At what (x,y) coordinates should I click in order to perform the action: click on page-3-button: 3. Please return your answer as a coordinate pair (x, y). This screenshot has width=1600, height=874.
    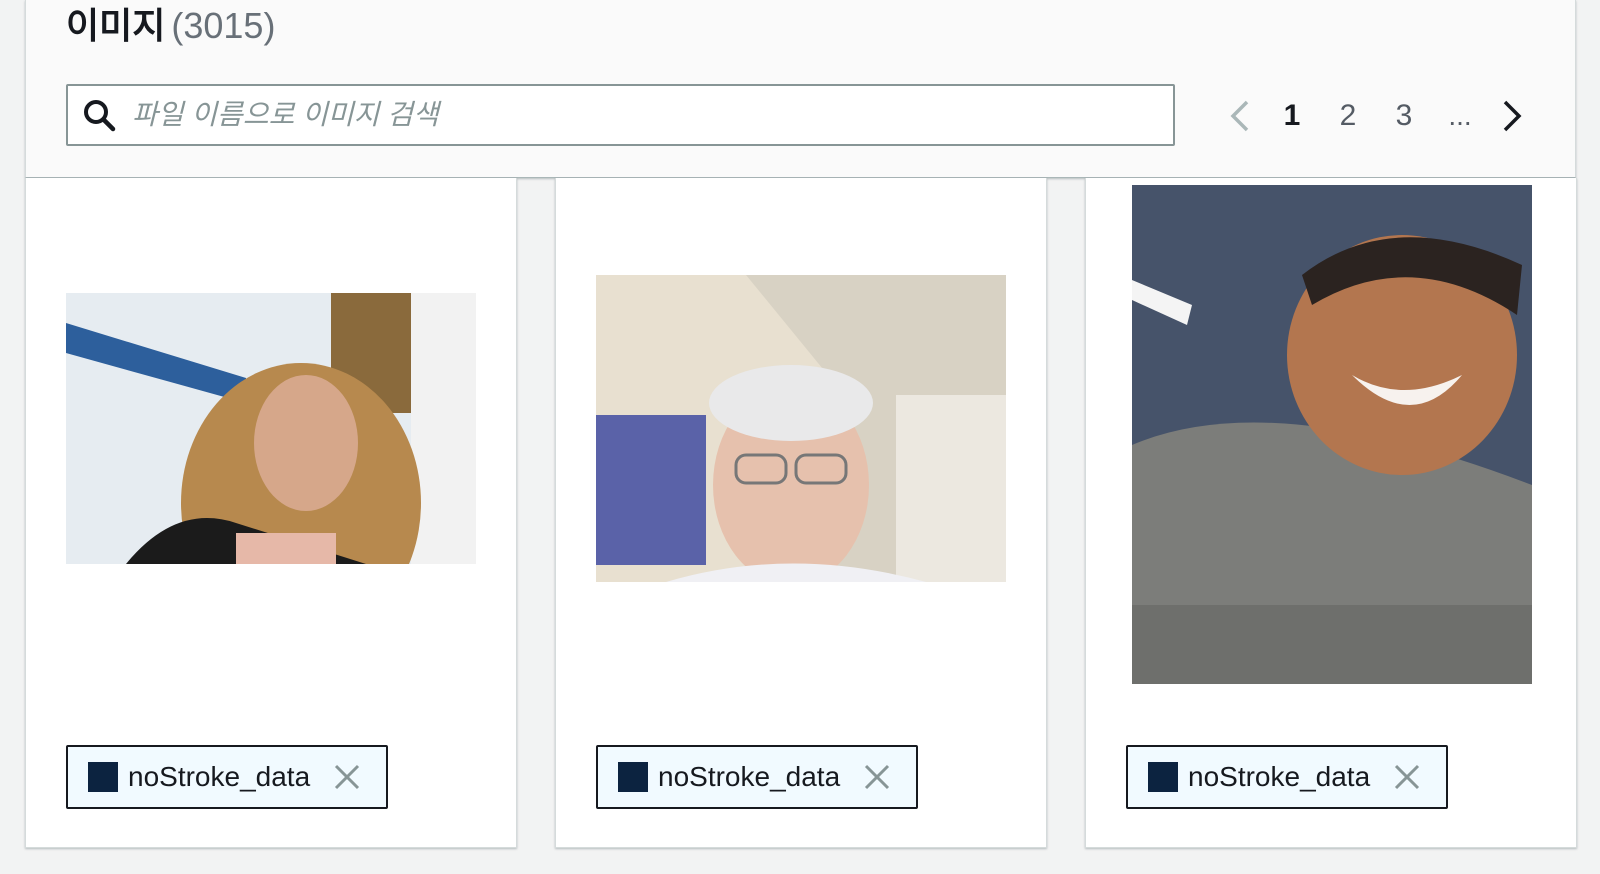
    Looking at the image, I should click on (1404, 116).